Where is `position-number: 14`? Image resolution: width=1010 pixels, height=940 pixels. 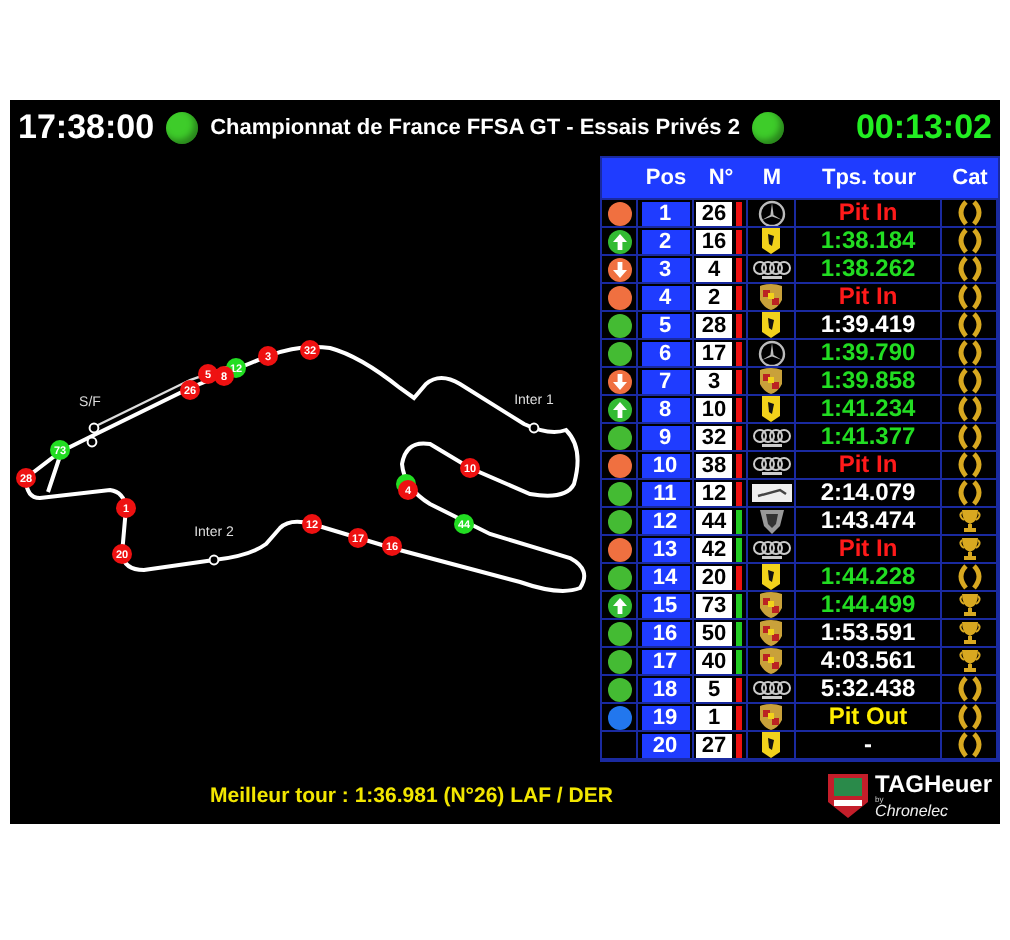
position-number: 14 is located at coordinates (665, 577).